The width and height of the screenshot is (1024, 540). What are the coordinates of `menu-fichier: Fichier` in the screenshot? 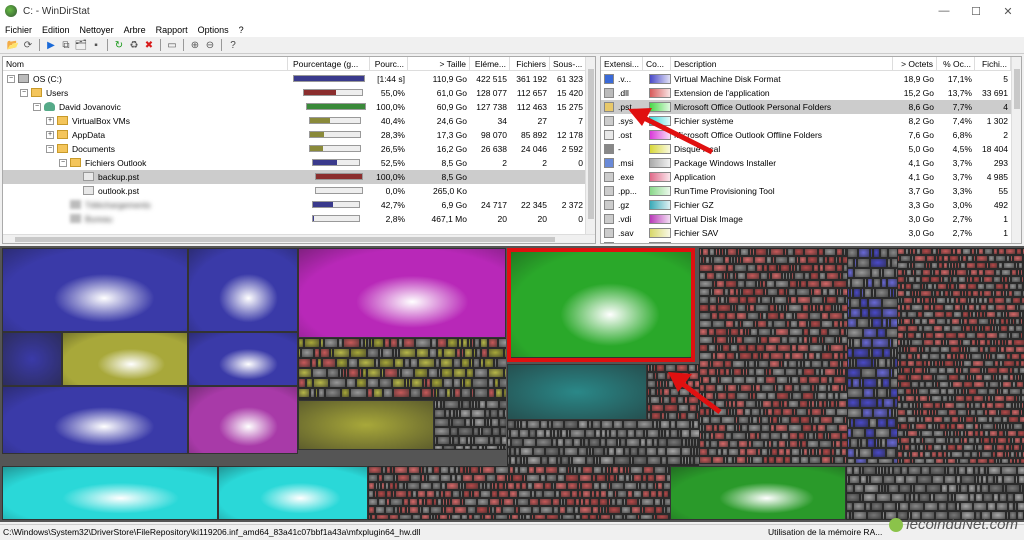 It's located at (18, 30).